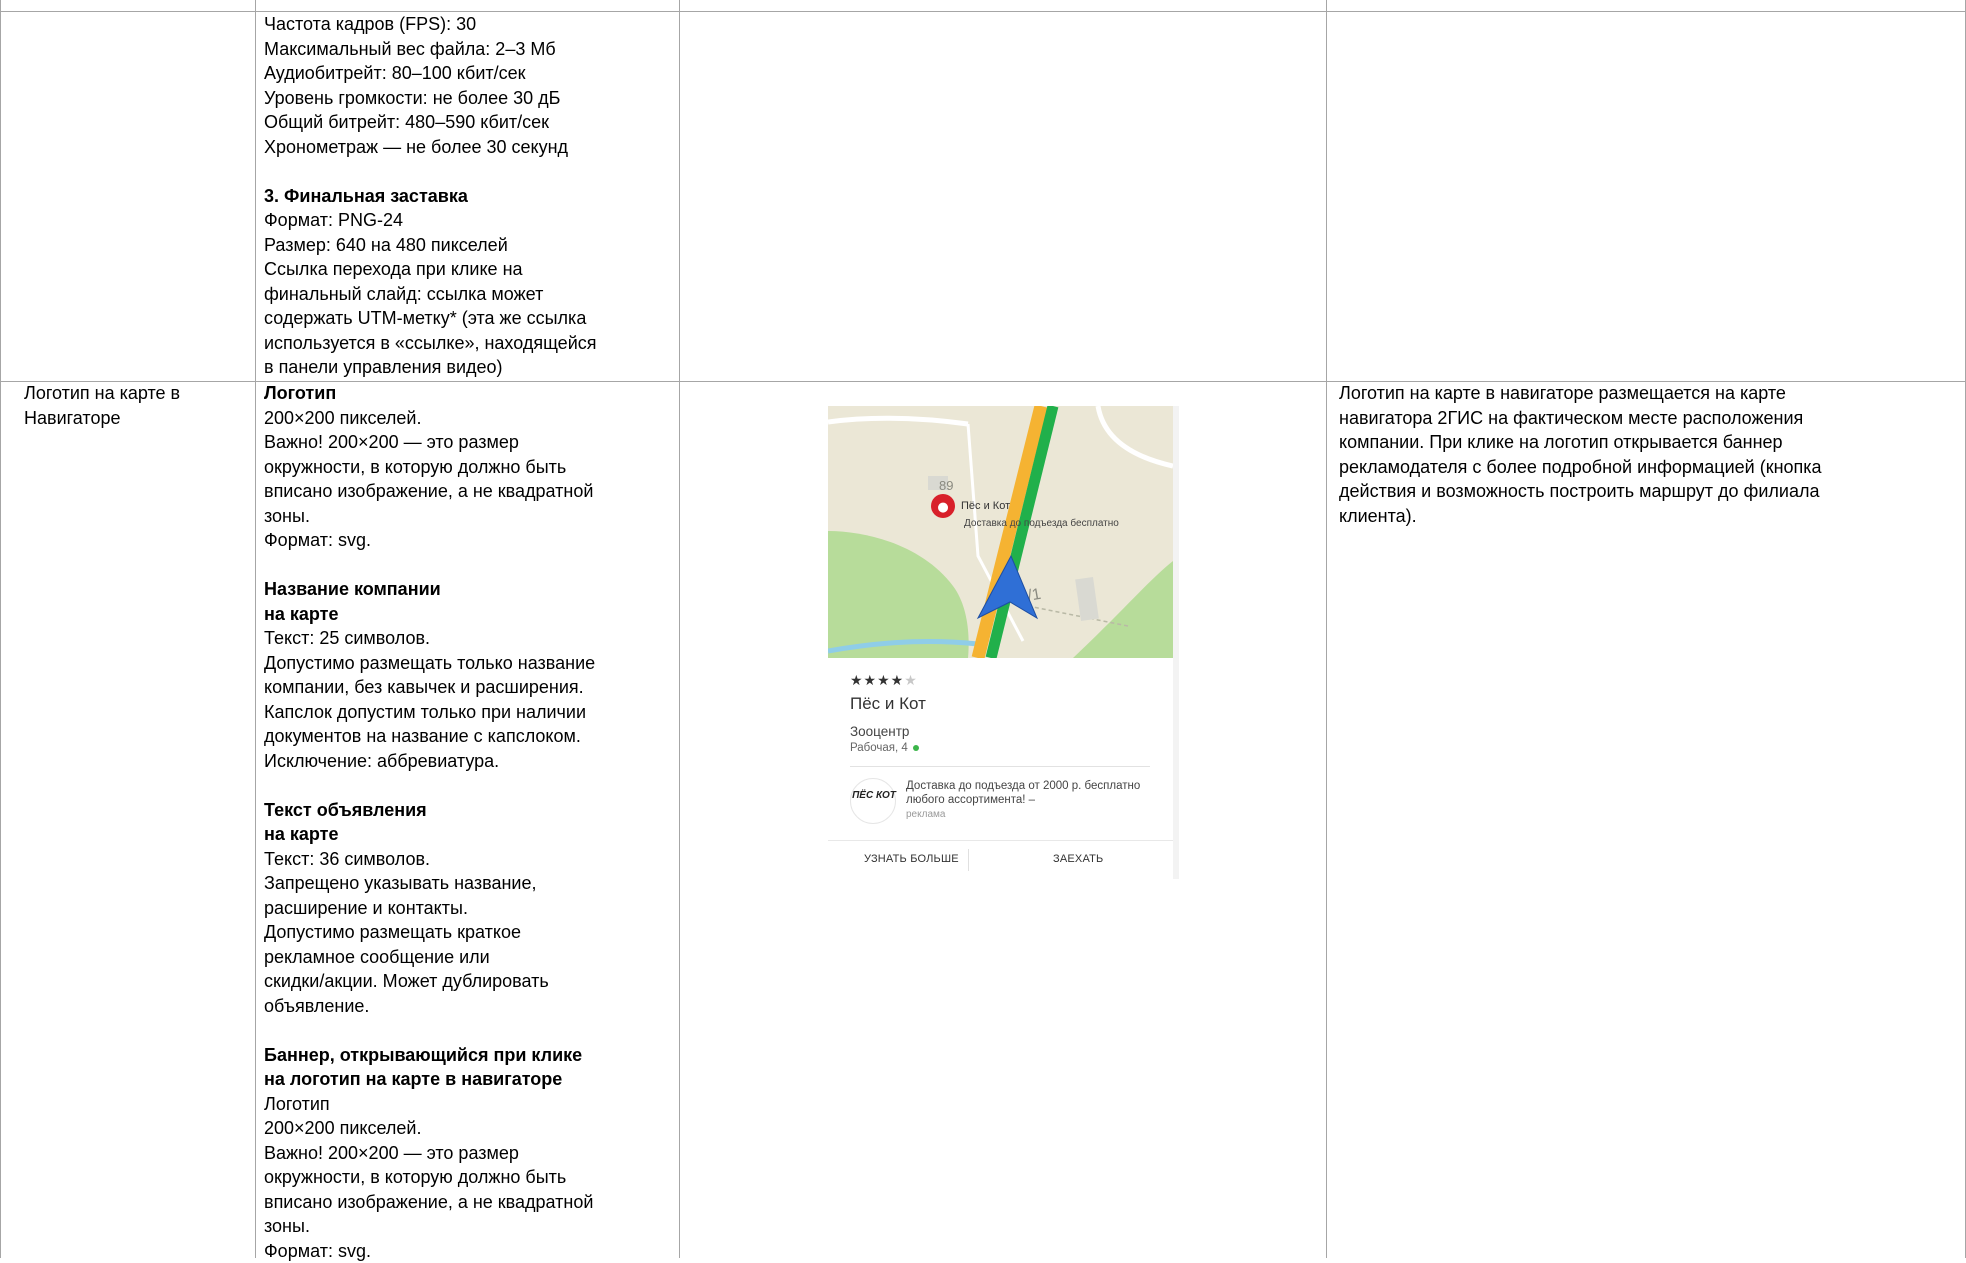  Describe the element at coordinates (873, 801) in the screenshot. I see `company-logo: ПЁС КОТ` at that location.